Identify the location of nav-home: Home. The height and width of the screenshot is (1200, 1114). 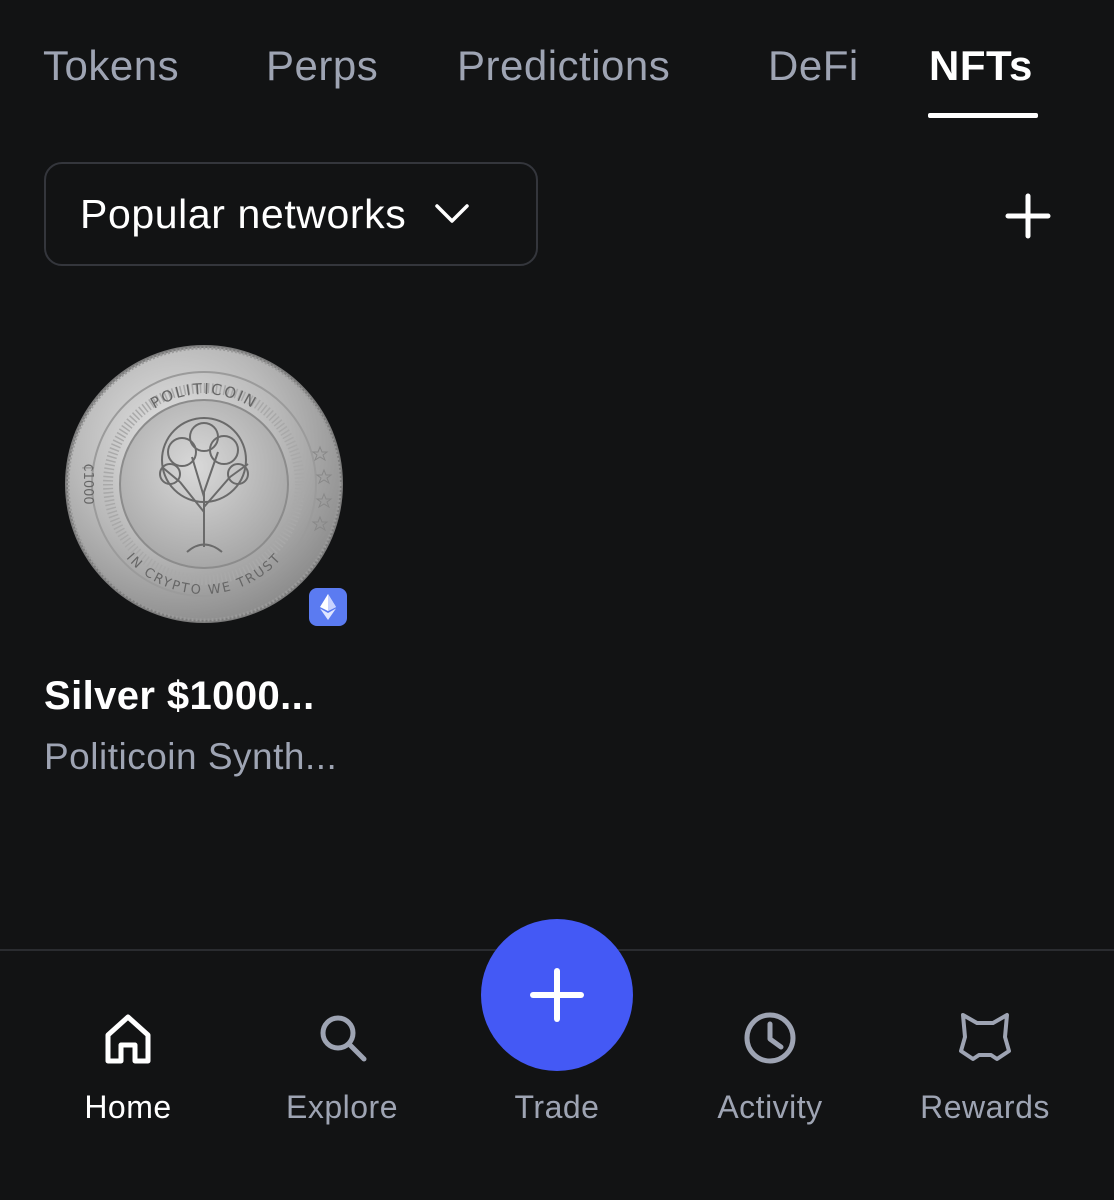
(128, 1074).